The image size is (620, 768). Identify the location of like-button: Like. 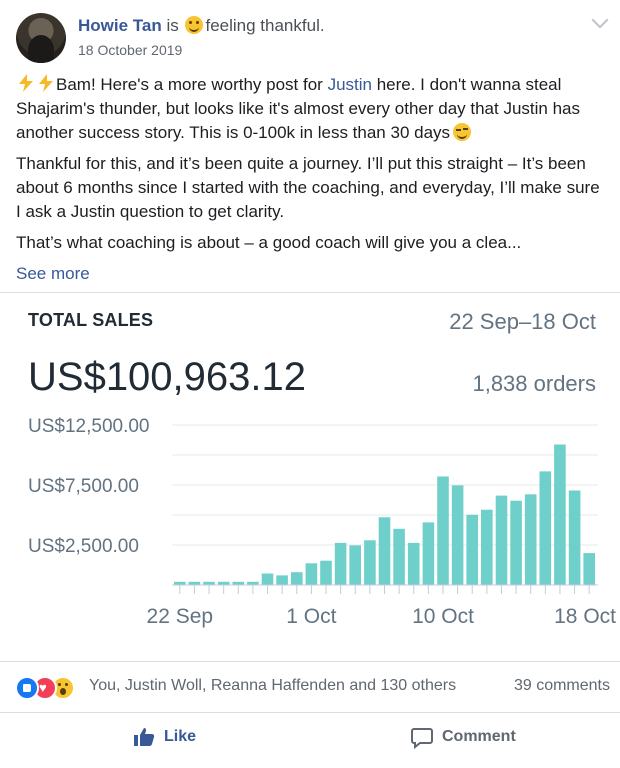
(164, 737).